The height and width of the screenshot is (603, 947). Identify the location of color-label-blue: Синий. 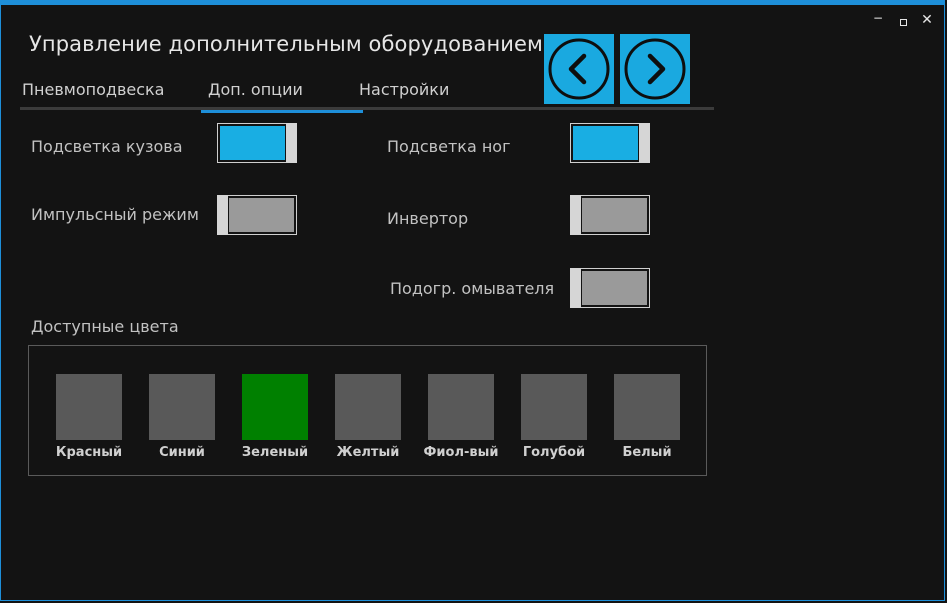
(182, 452).